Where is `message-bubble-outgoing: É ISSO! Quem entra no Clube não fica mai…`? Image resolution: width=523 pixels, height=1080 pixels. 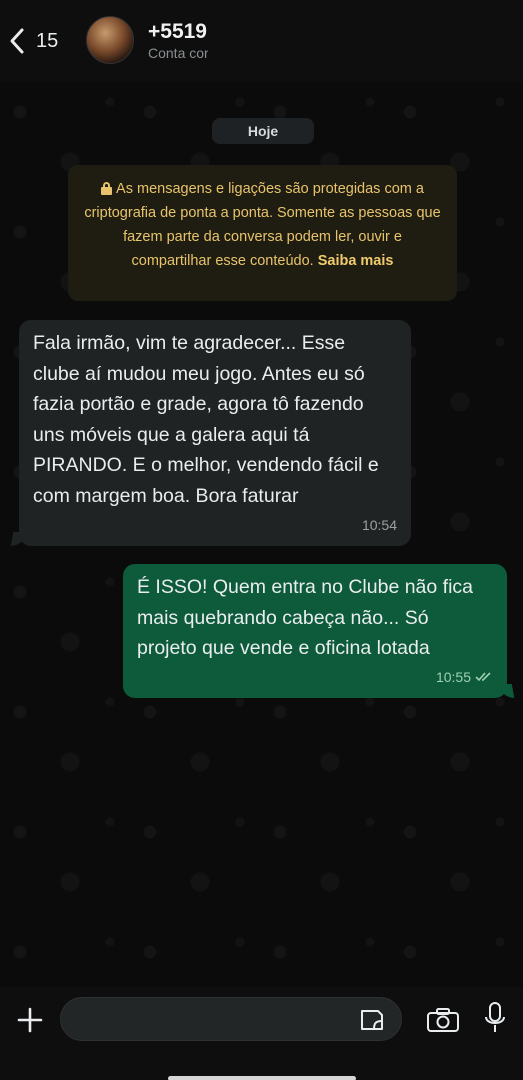
message-bubble-outgoing: É ISSO! Quem entra no Clube não fica mai… is located at coordinates (315, 631).